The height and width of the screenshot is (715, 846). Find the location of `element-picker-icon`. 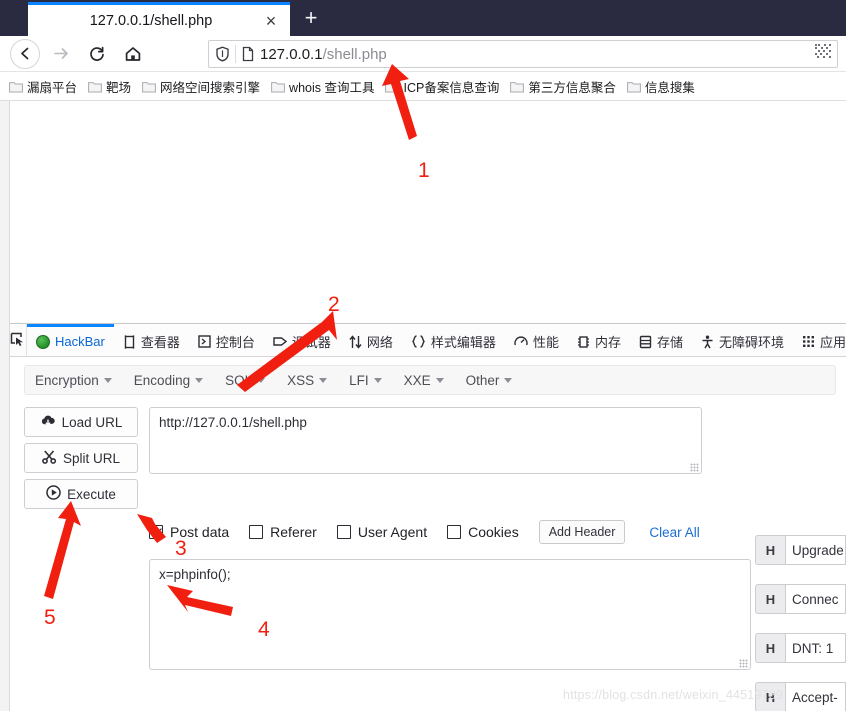

element-picker-icon is located at coordinates (18, 340).